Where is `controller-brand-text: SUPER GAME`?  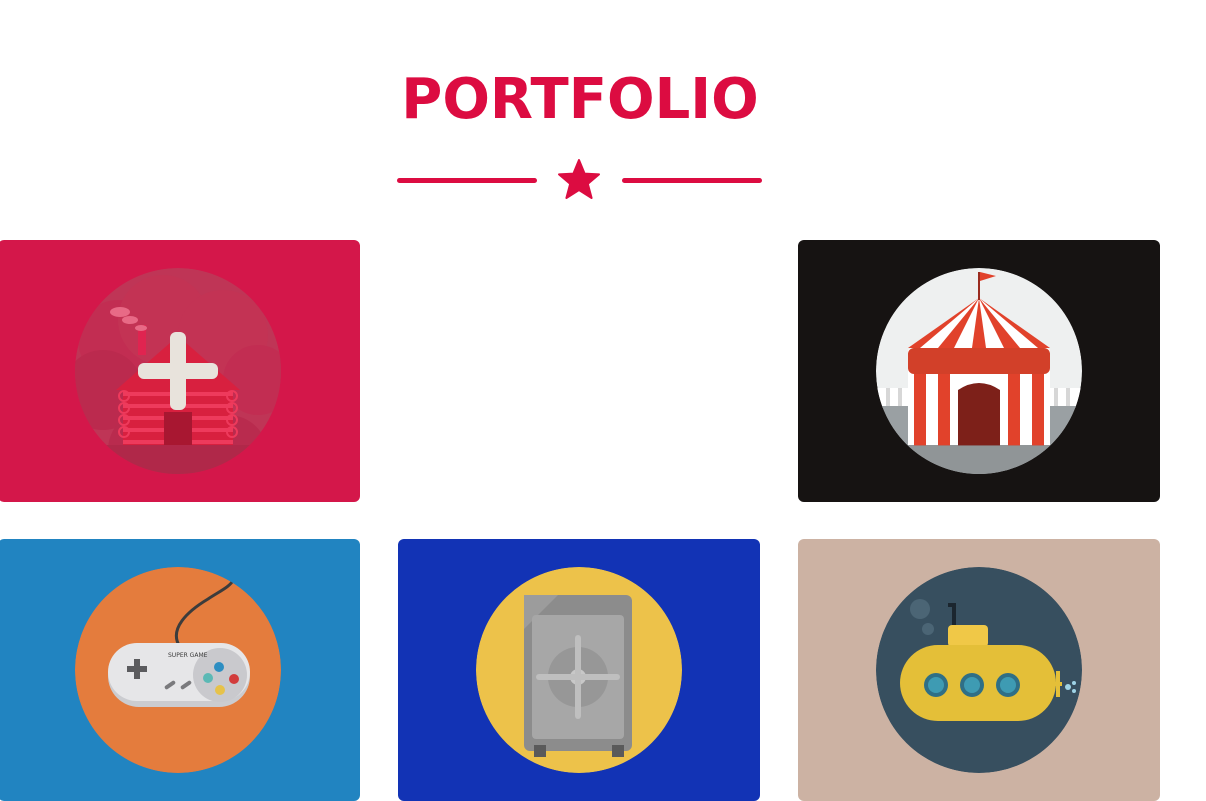 controller-brand-text: SUPER GAME is located at coordinates (188, 655).